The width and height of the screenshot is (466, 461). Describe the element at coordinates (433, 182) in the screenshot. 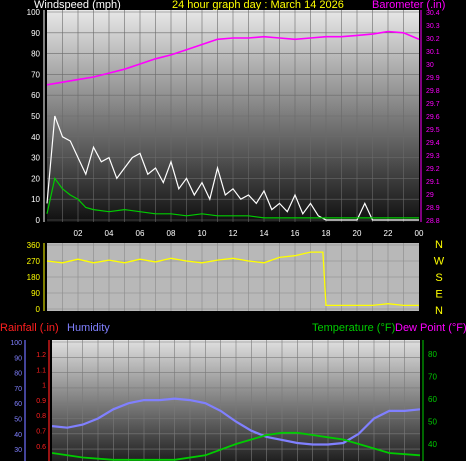

I see `barometer-tick-label: 29.1` at that location.